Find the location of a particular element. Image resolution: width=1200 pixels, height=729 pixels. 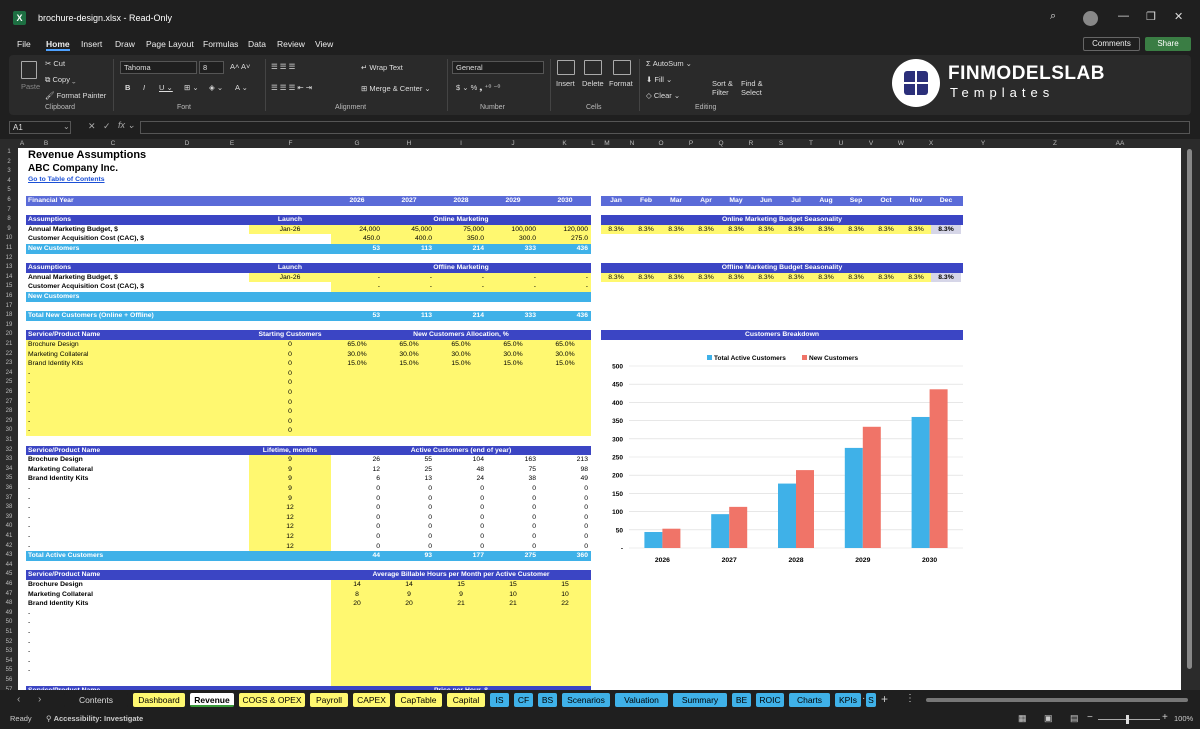

zoom-out-icon: − is located at coordinates (1090, 717).